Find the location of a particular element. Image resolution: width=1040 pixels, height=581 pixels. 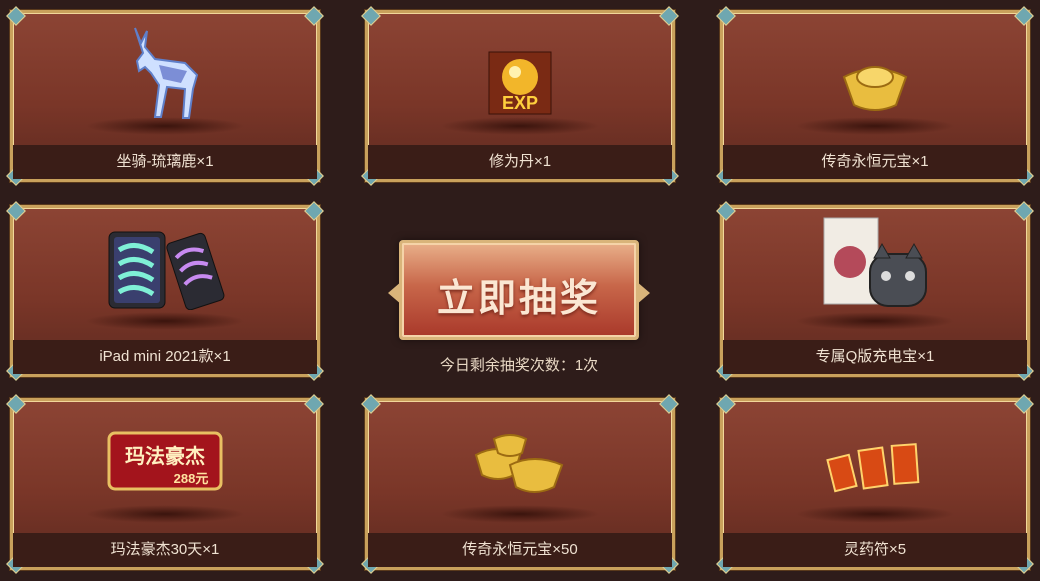

draw-button-label: 立即抽奖 is located at coordinates (518, 299).